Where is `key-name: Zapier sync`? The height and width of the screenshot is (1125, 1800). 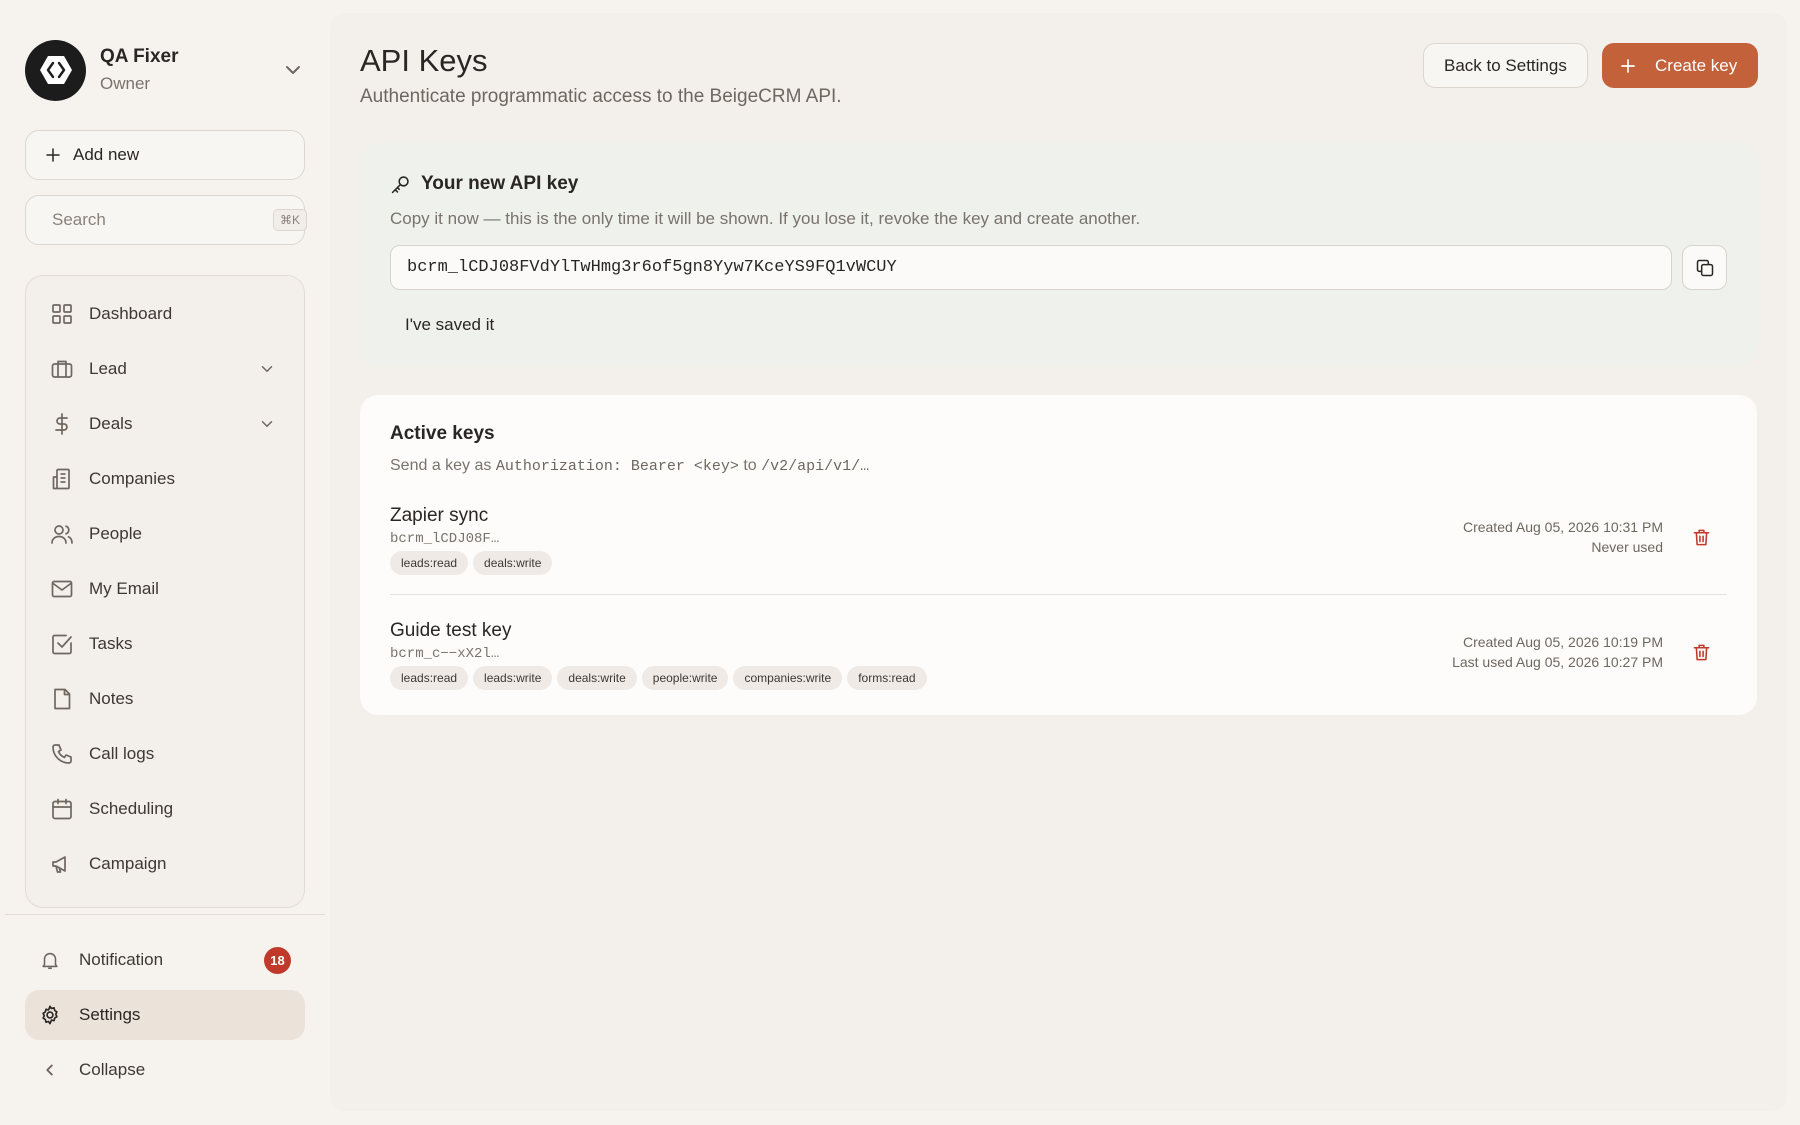
key-name: Zapier sync is located at coordinates (439, 515).